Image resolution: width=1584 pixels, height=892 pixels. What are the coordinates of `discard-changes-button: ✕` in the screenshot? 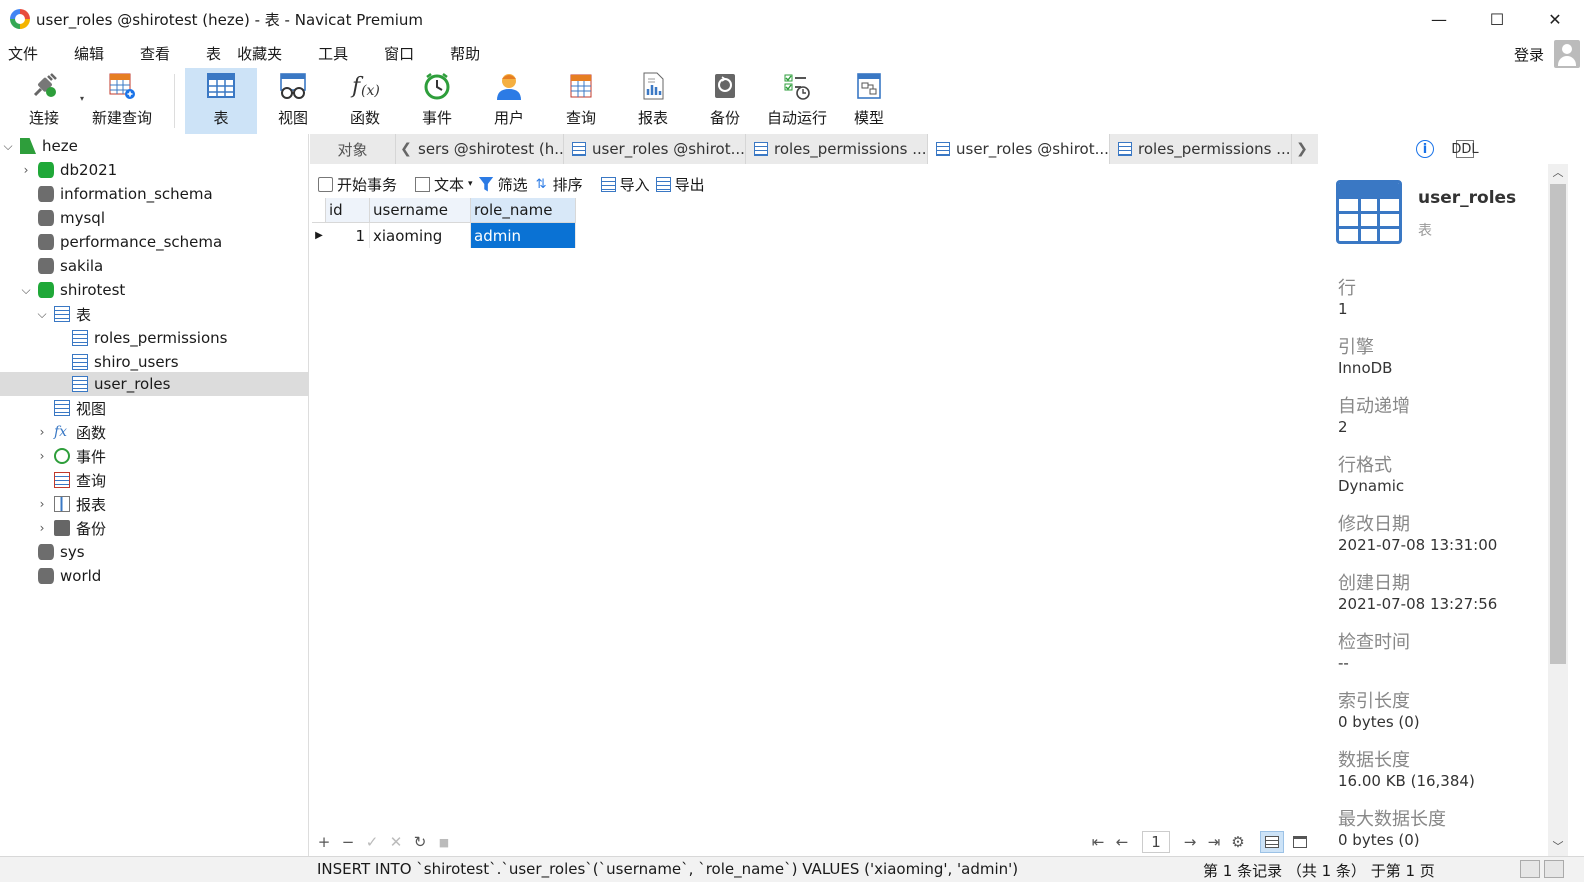 It's located at (396, 842).